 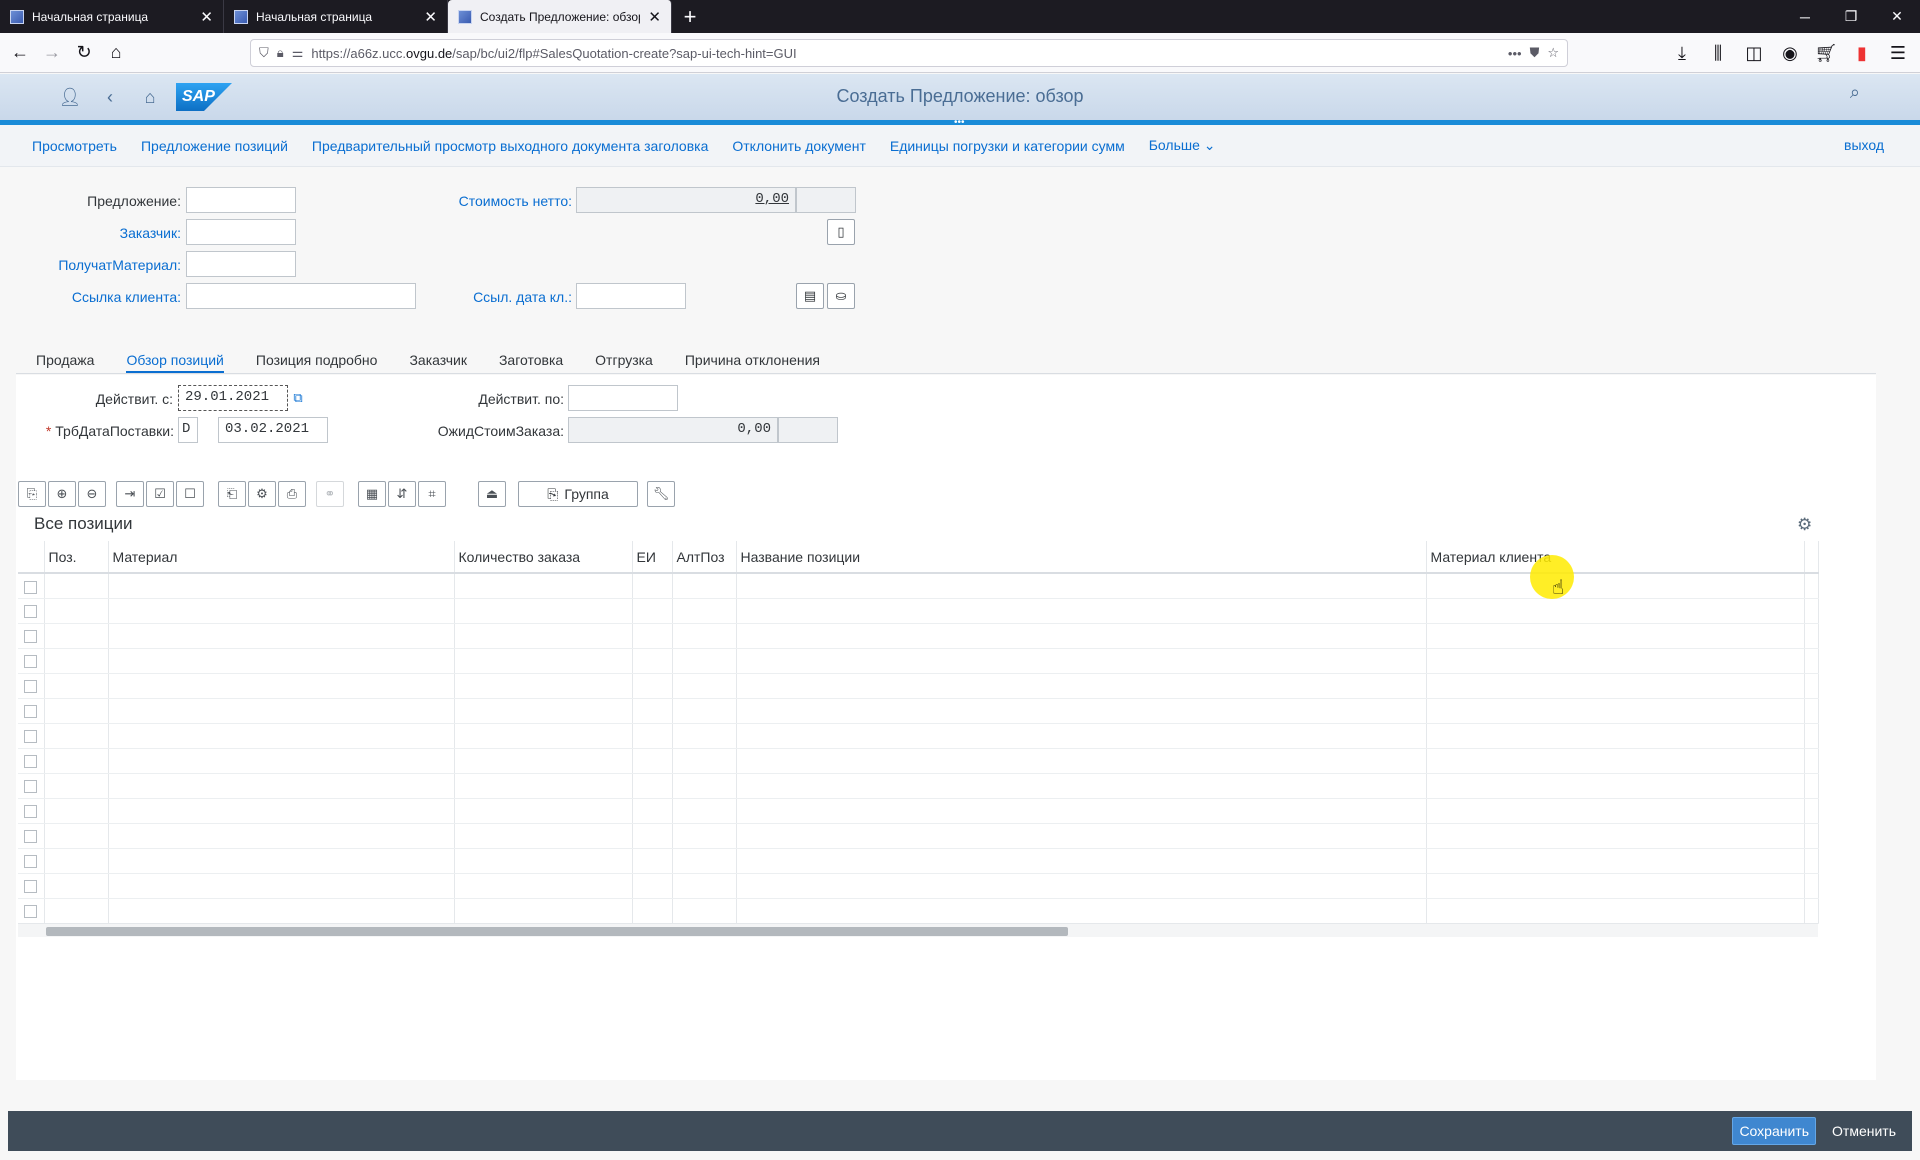 What do you see at coordinates (1182, 145) in the screenshot?
I see `toolbar-more-button: Больше ⌄` at bounding box center [1182, 145].